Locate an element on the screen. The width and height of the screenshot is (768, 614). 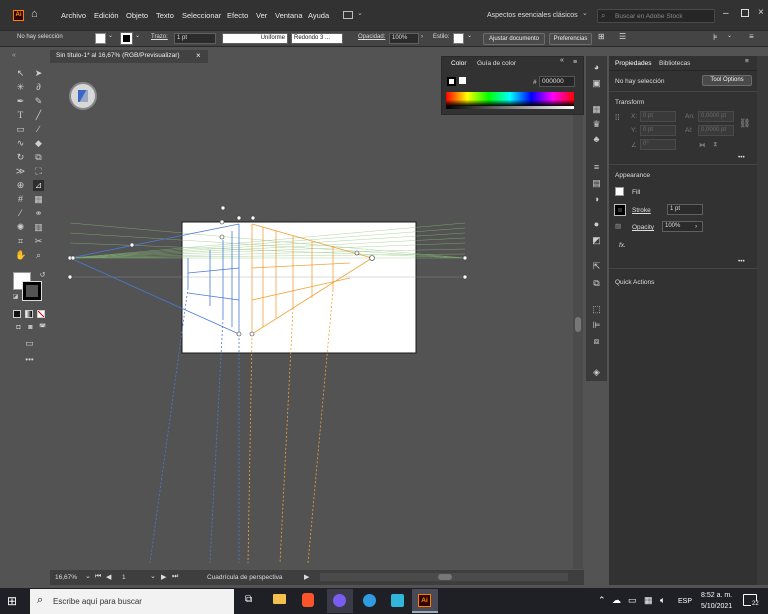
tool-options-button: Tool Options is located at coordinates (727, 80).